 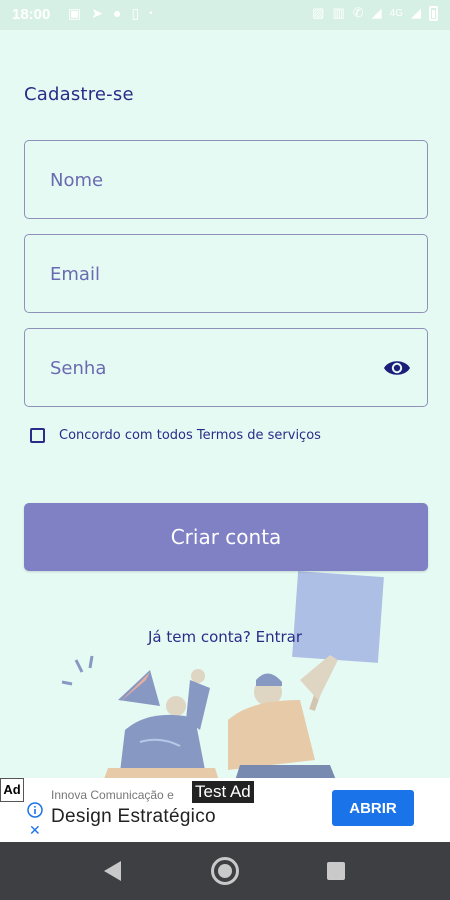 I want to click on network-type: 4G, so click(x=396, y=13).